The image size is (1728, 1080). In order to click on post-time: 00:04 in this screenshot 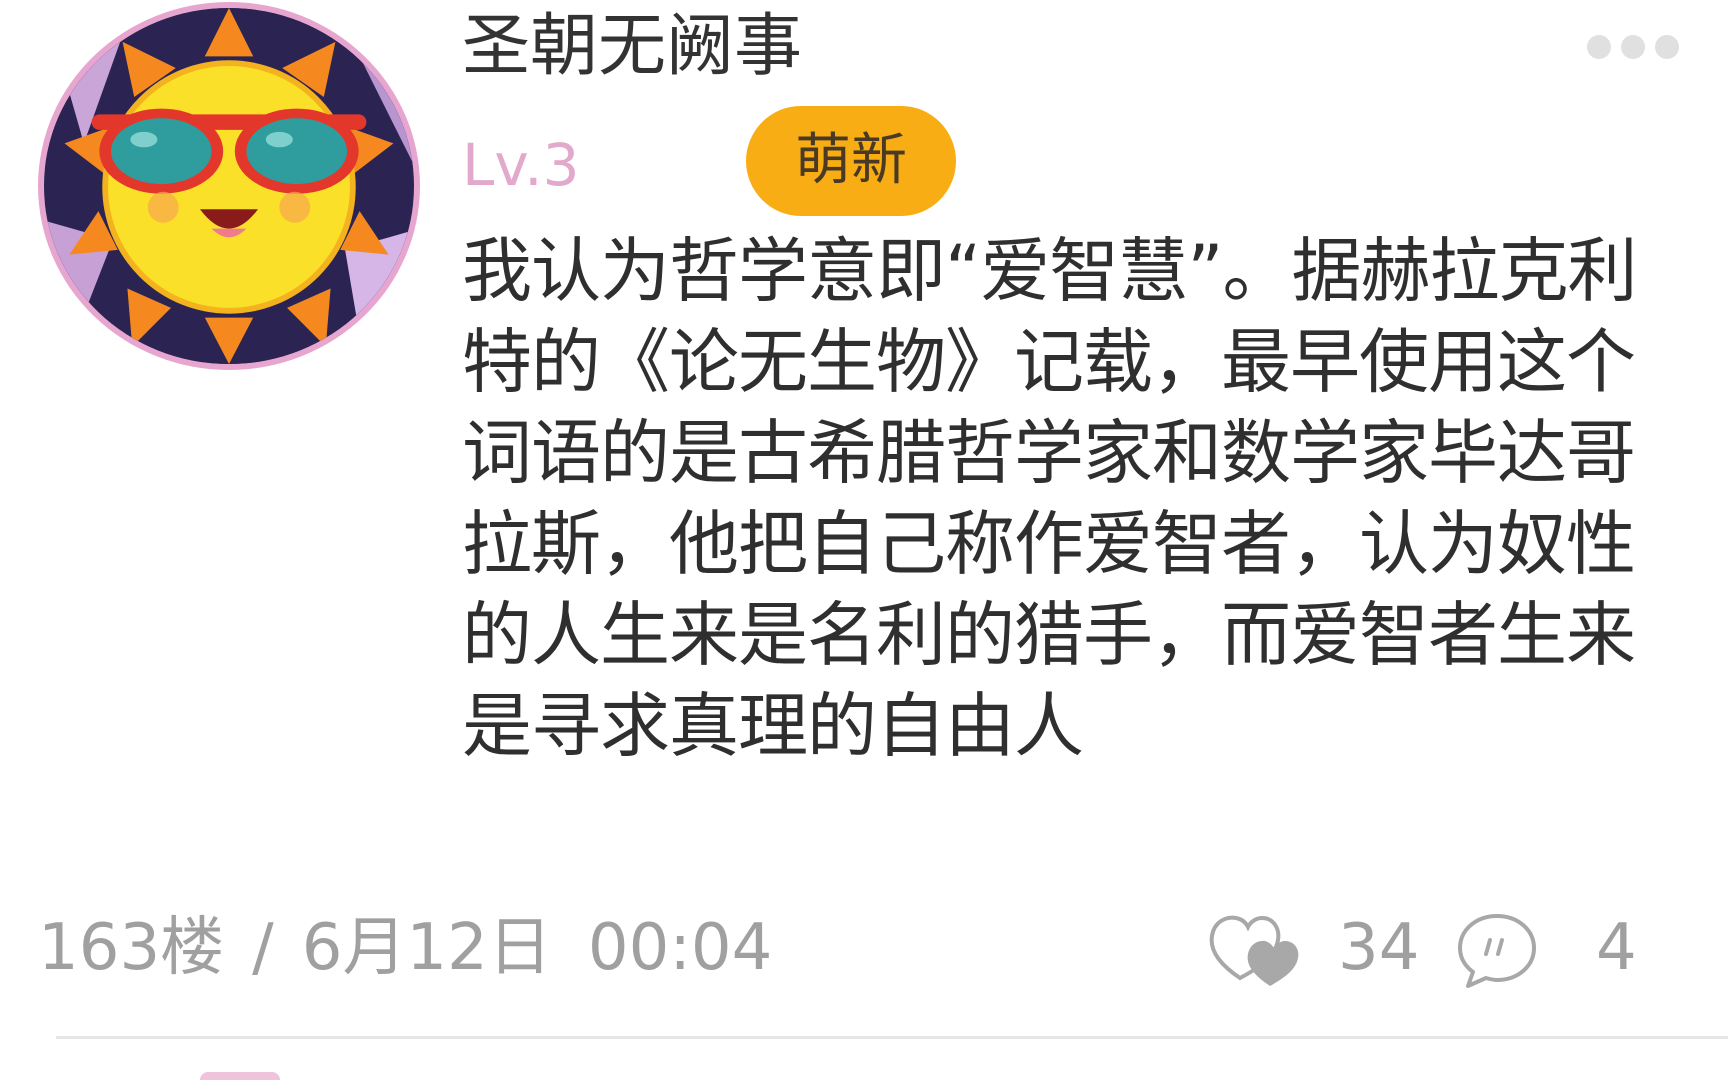, I will do `click(680, 948)`.